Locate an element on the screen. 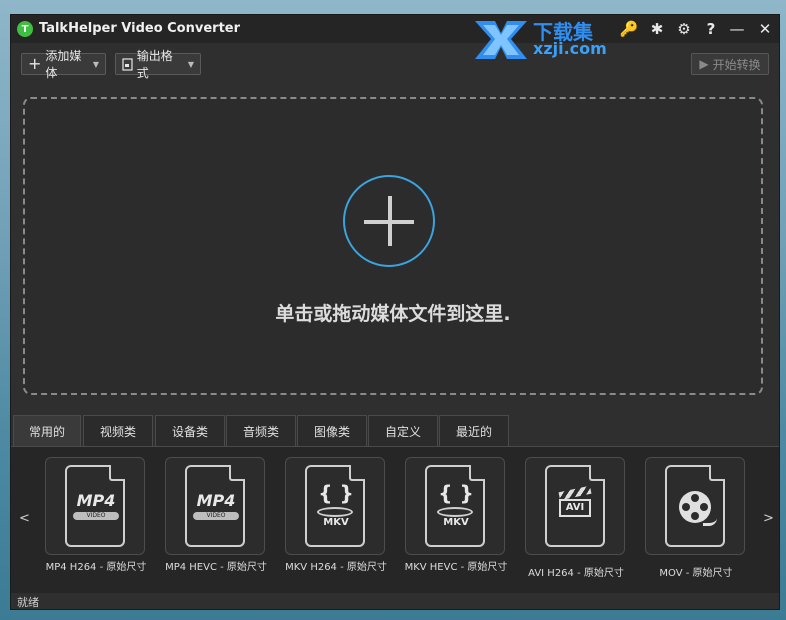  film-reel-icon is located at coordinates (695, 506).